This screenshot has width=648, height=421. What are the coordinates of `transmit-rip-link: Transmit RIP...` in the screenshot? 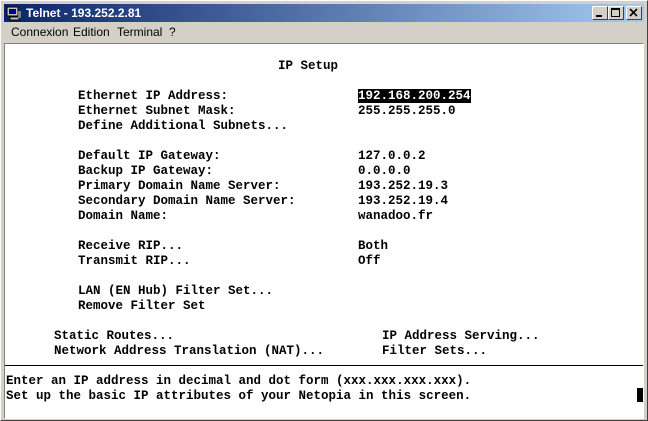 It's located at (134, 261).